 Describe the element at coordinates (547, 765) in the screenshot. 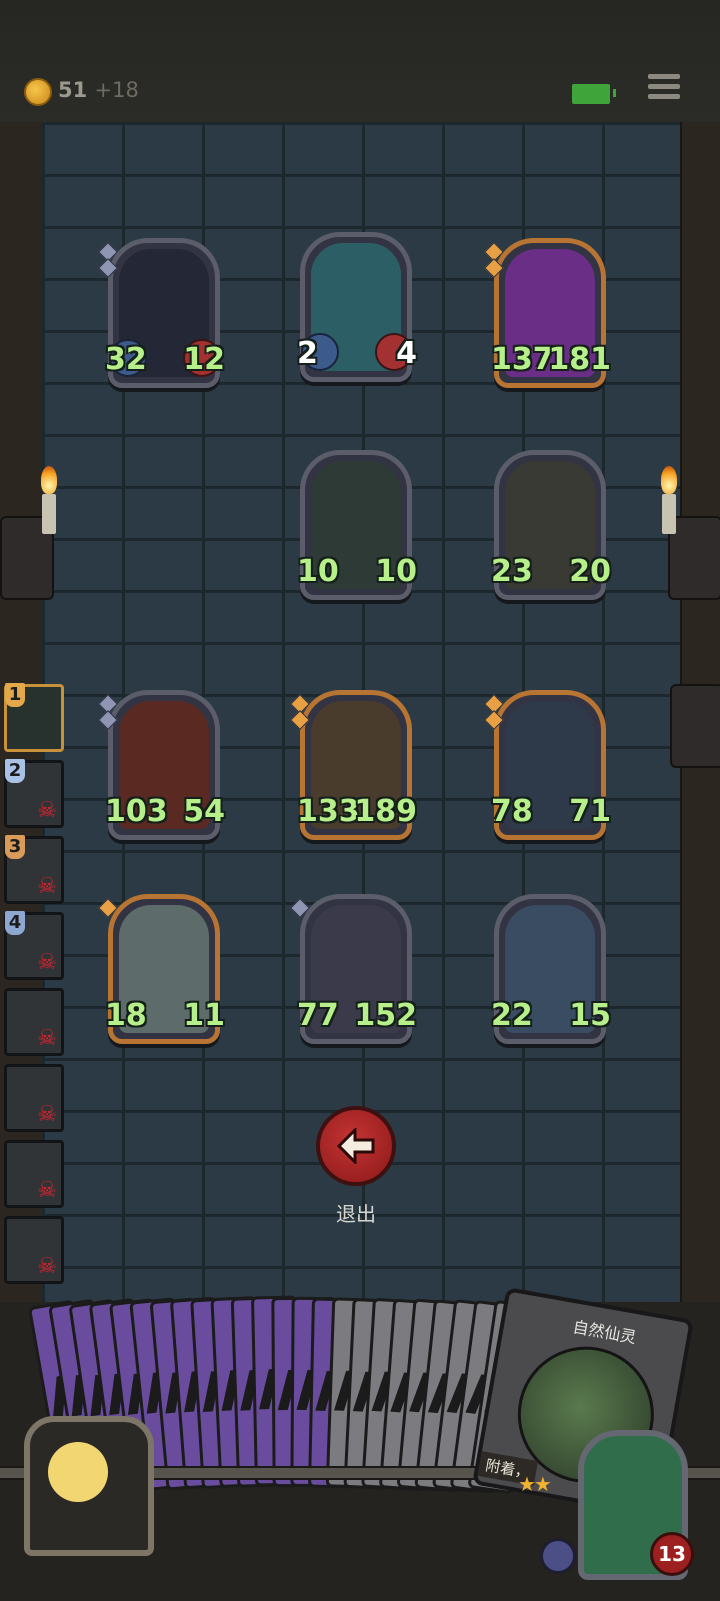

I see `board-card: 78 71` at that location.